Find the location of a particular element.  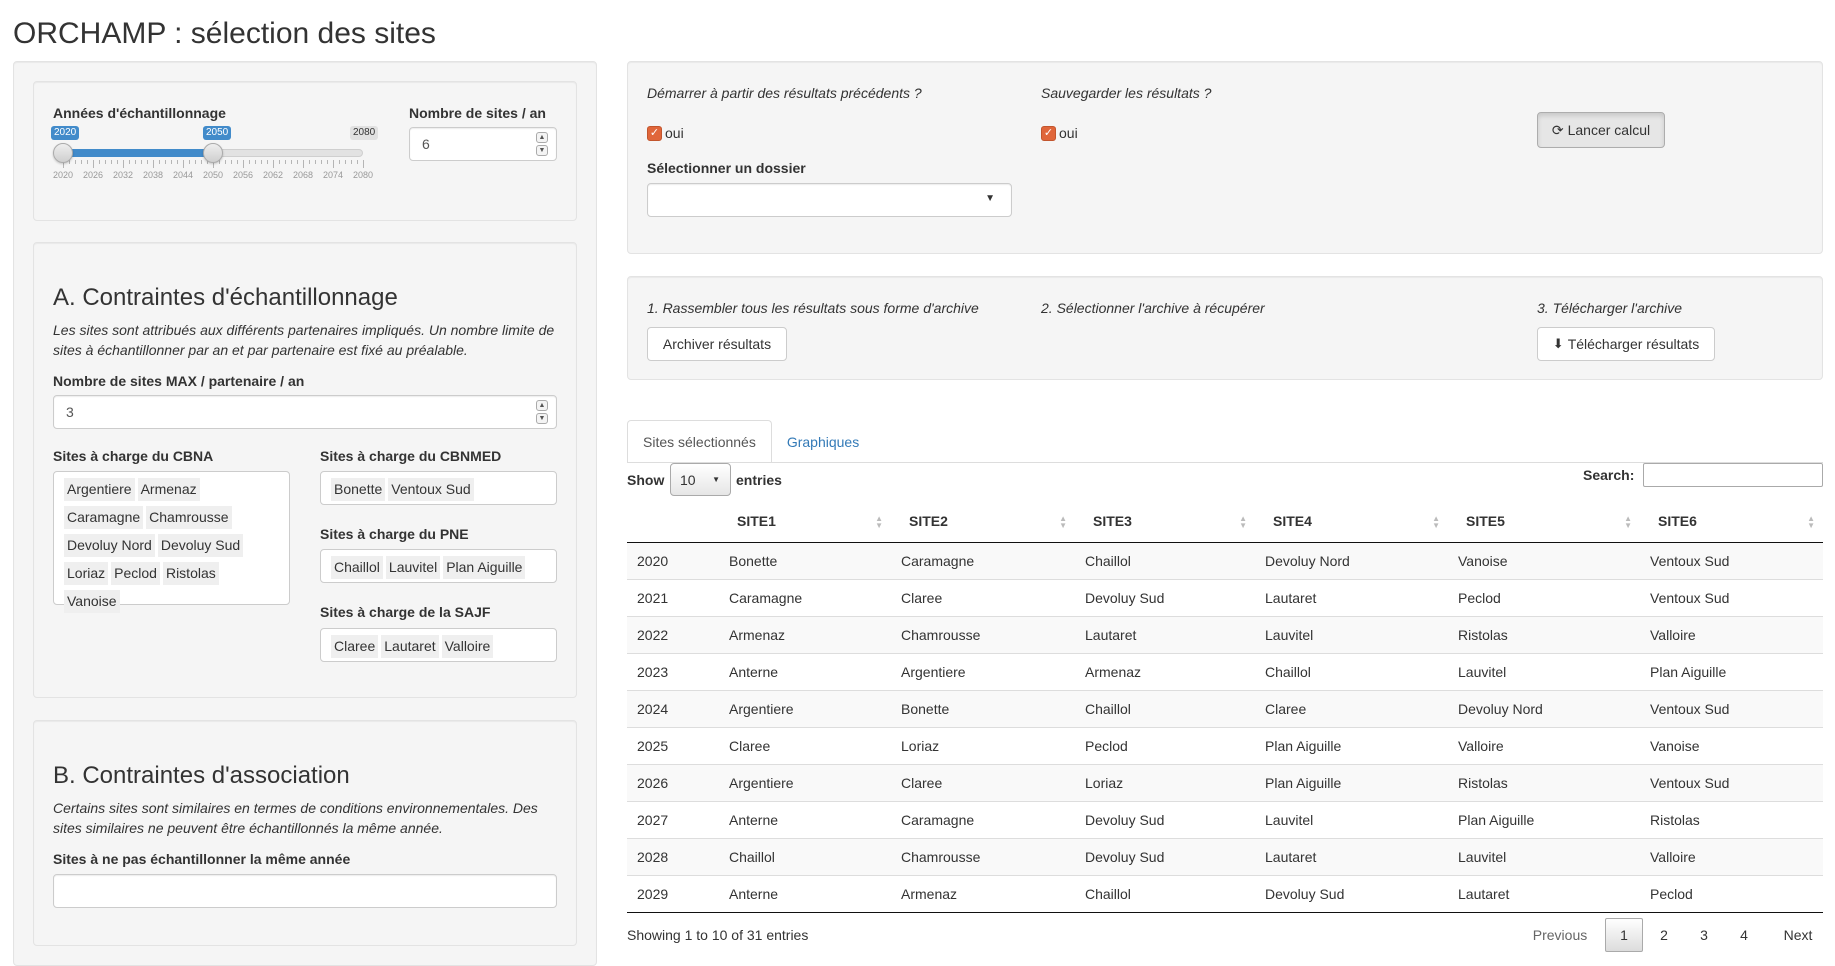

pagination-page-3: 3 is located at coordinates (1704, 935).